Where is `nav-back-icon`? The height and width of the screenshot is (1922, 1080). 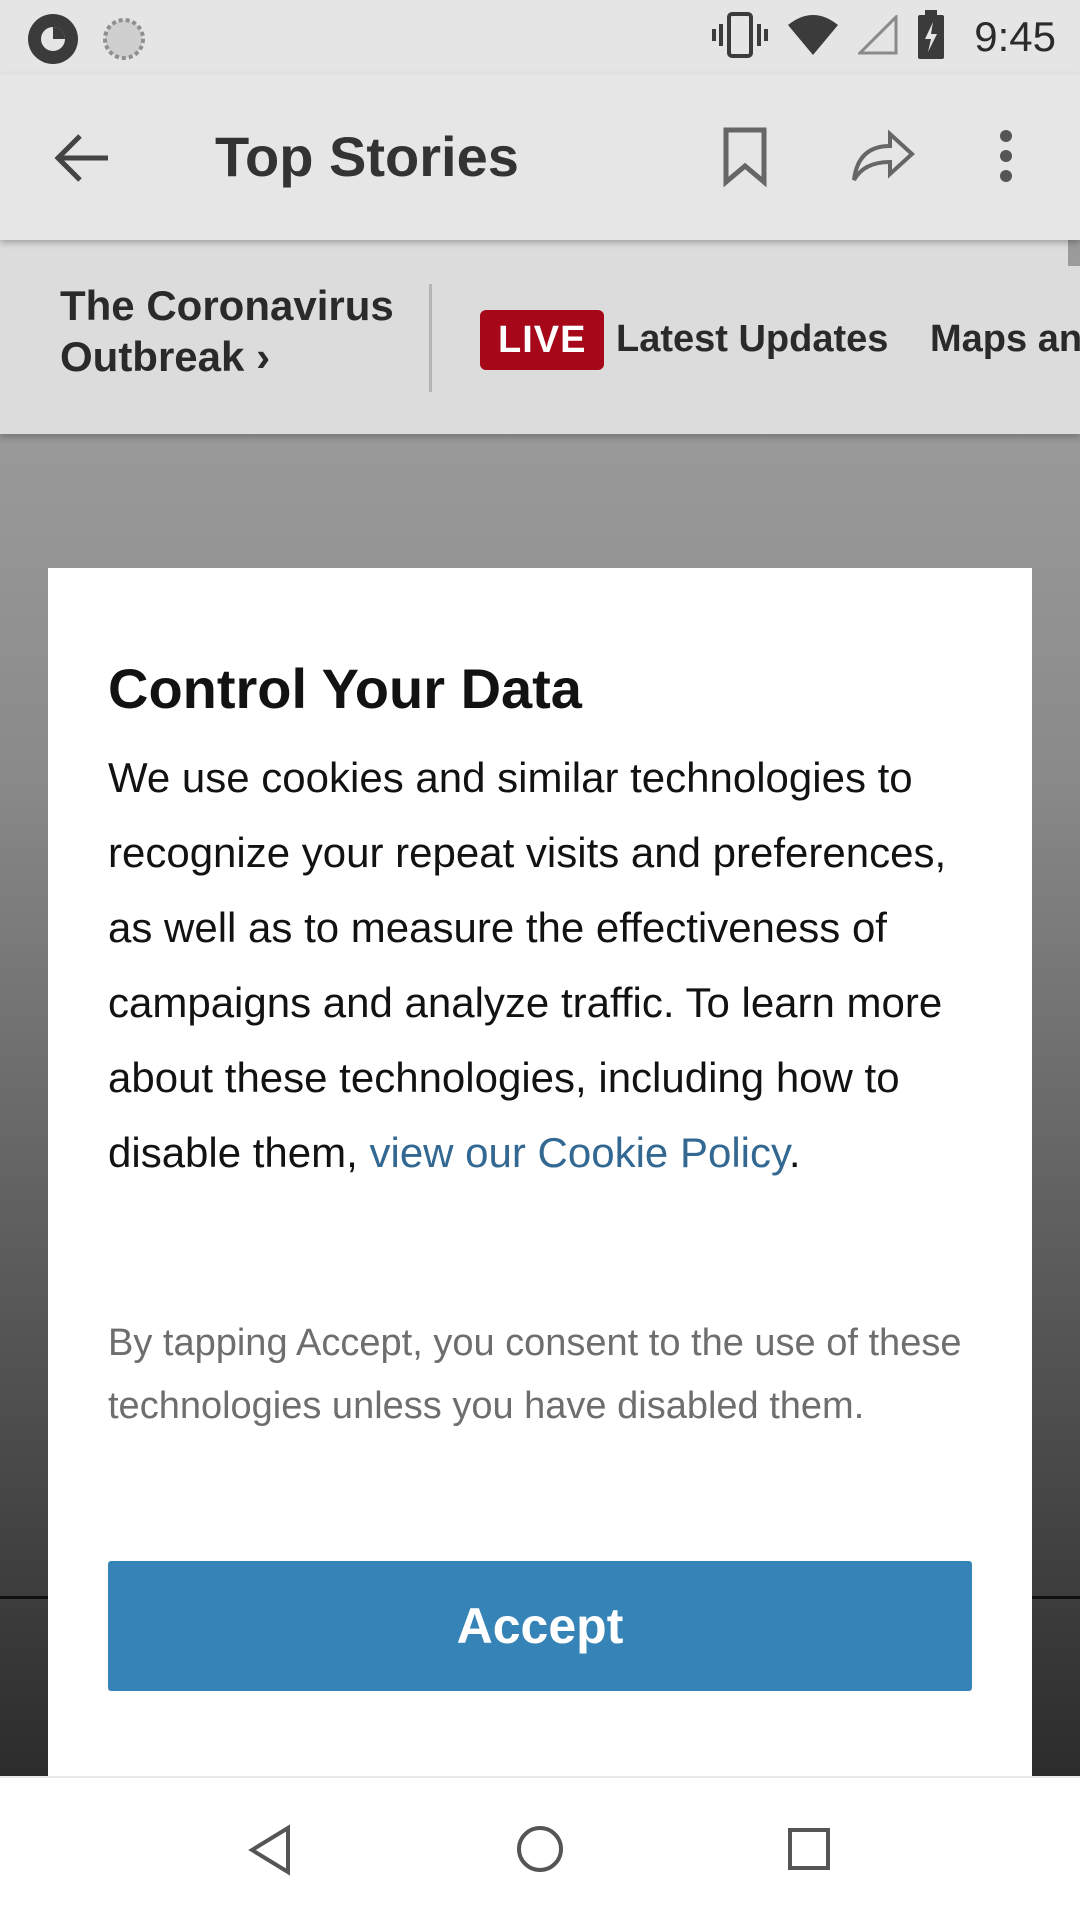 nav-back-icon is located at coordinates (270, 1852).